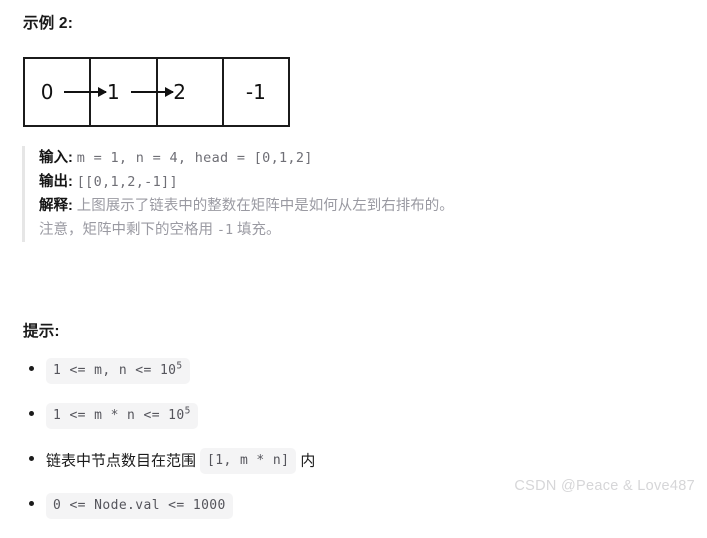  What do you see at coordinates (119, 415) in the screenshot?
I see `hint-code-text: 1 <= m * n <= 10` at bounding box center [119, 415].